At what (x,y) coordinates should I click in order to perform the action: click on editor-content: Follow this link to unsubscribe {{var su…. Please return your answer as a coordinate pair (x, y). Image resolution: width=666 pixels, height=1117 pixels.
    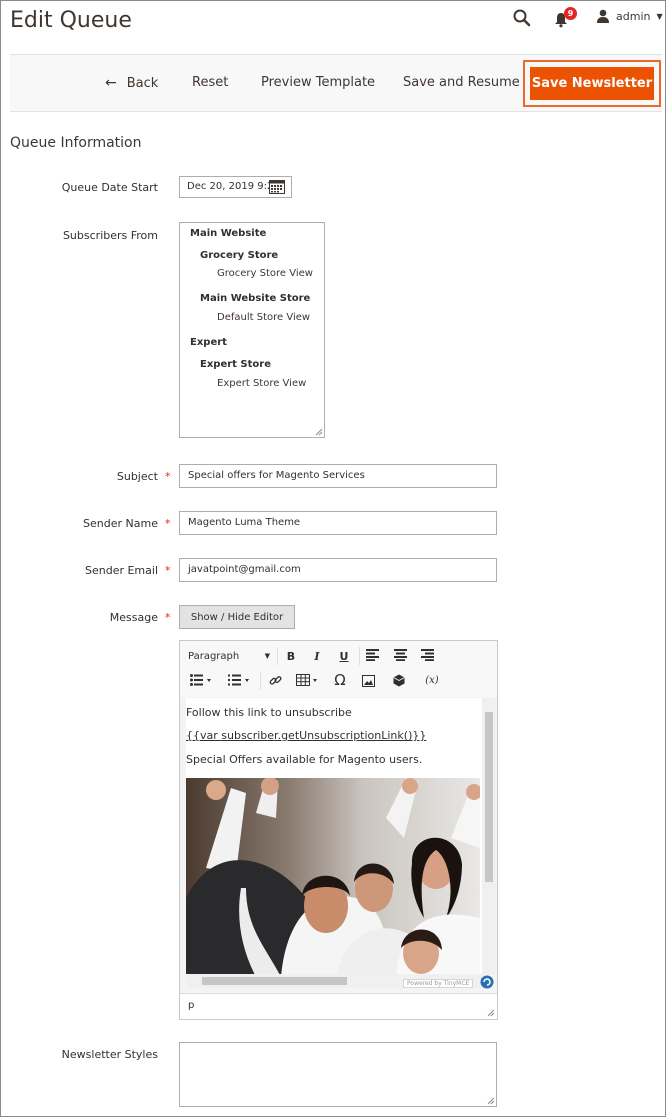
    Looking at the image, I should click on (334, 836).